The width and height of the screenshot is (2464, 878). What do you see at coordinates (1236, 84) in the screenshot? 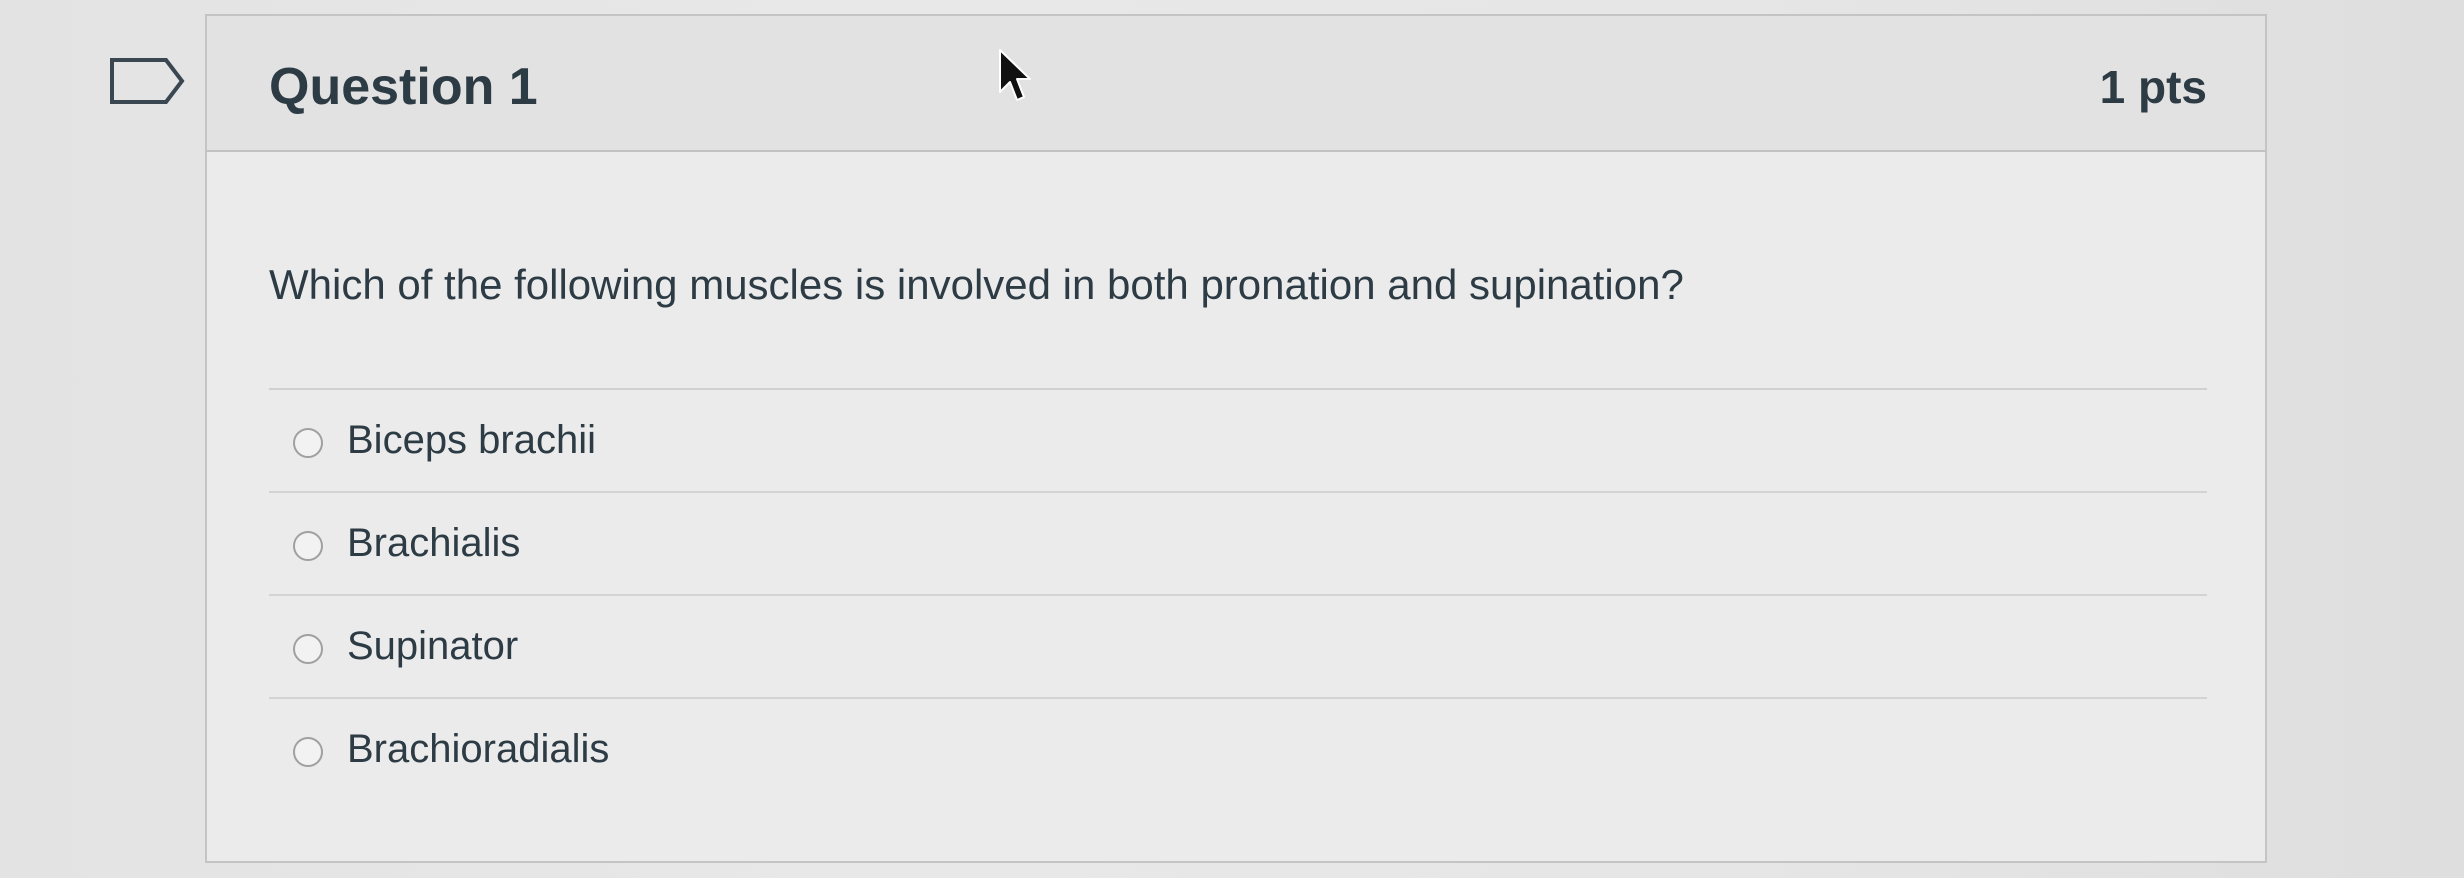
I see `question-header: Question 1 1 pts` at bounding box center [1236, 84].